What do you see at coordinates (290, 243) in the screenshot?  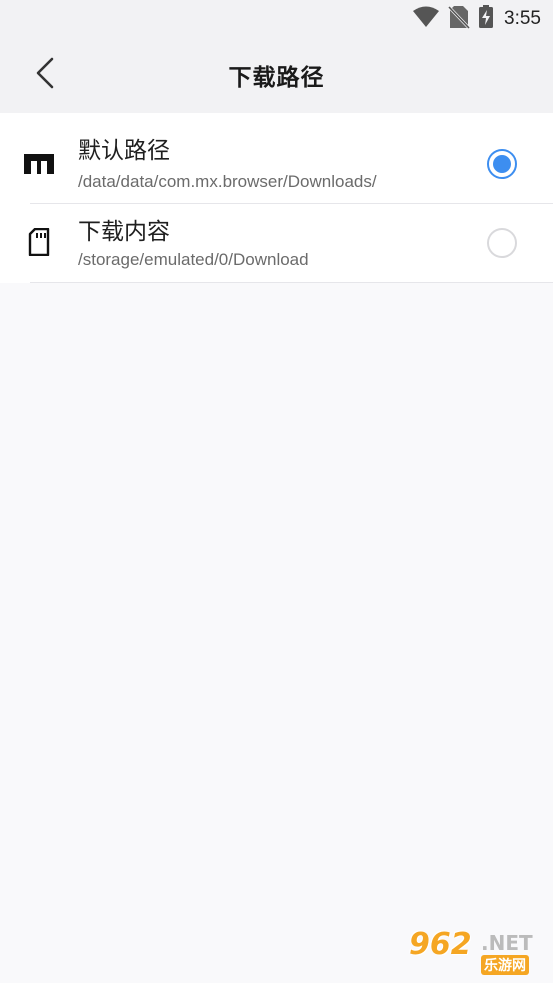 I see `option-download-content: 下载内容 /storage/emulated/0/Download` at bounding box center [290, 243].